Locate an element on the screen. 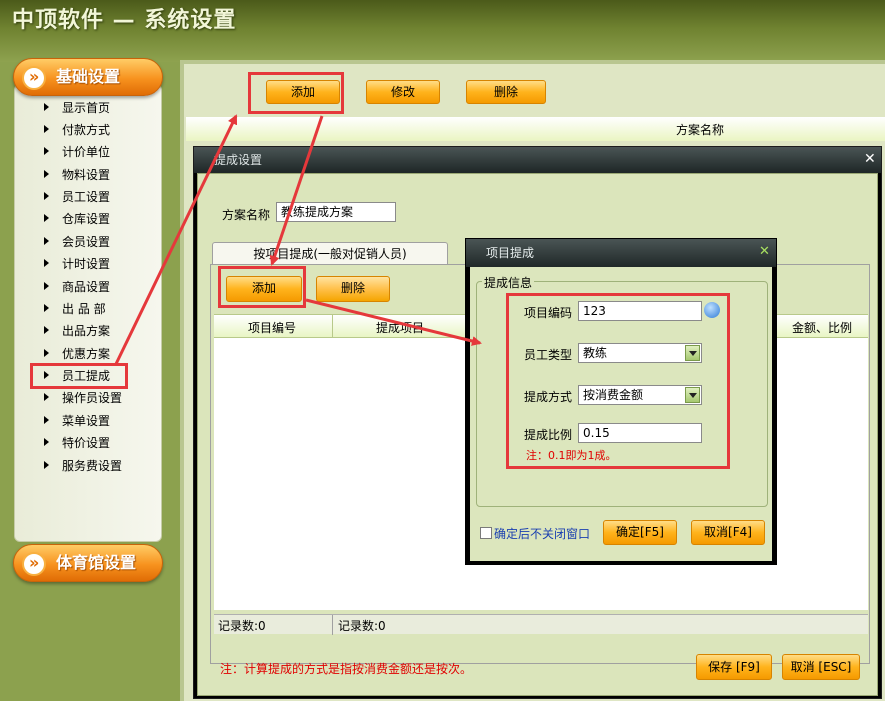 Image resolution: width=885 pixels, height=701 pixels. annotation-arrows is located at coordinates (298, 239).